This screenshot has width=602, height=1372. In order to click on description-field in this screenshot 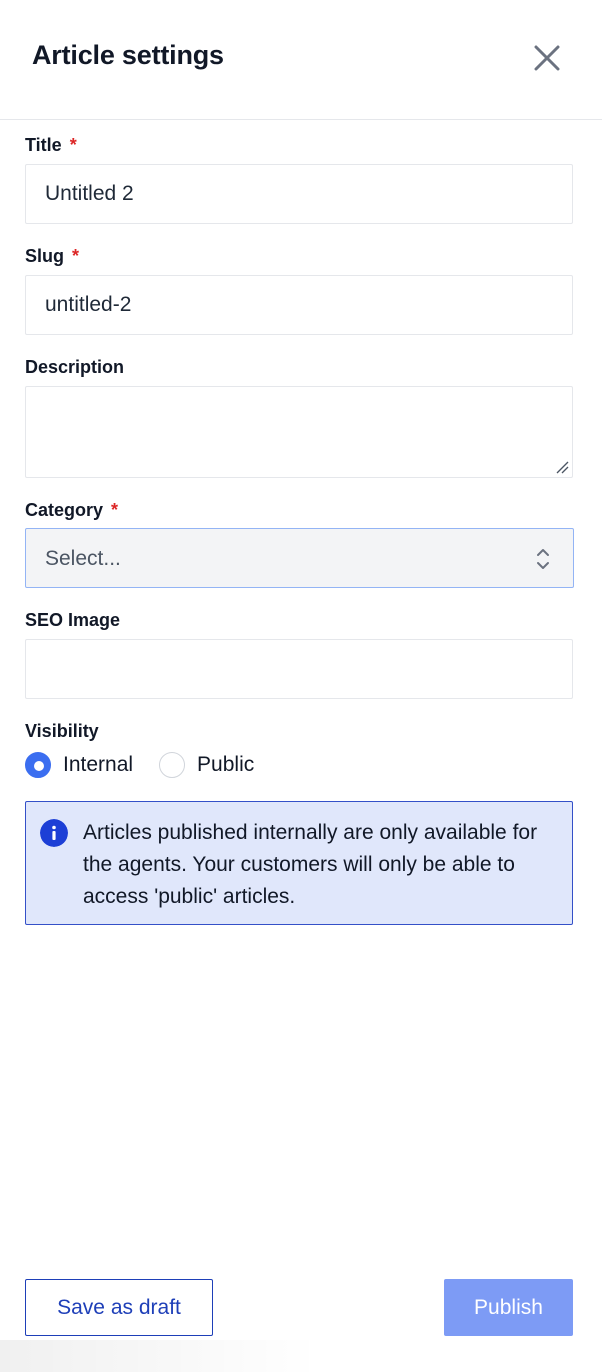, I will do `click(299, 432)`.